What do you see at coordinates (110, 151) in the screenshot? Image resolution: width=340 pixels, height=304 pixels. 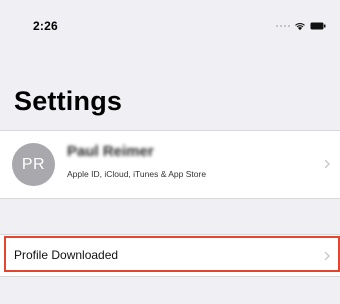 I see `account-name: Paul Reimer` at bounding box center [110, 151].